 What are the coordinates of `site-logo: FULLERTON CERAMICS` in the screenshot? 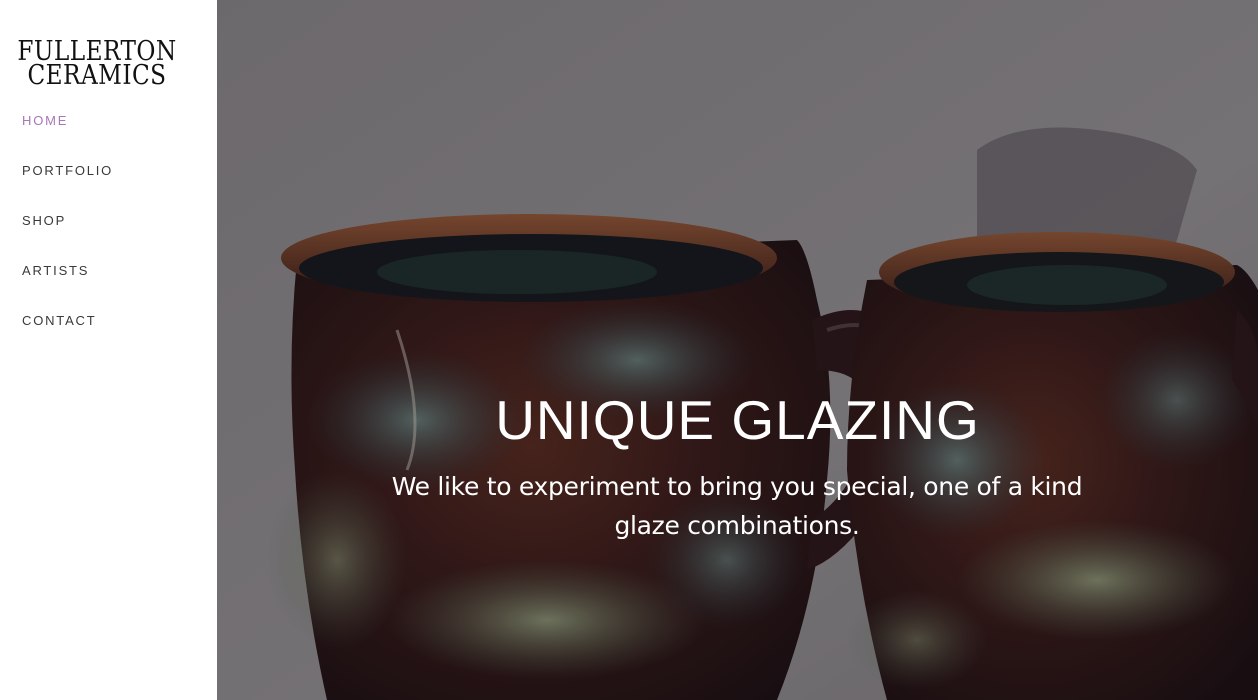 It's located at (97, 64).